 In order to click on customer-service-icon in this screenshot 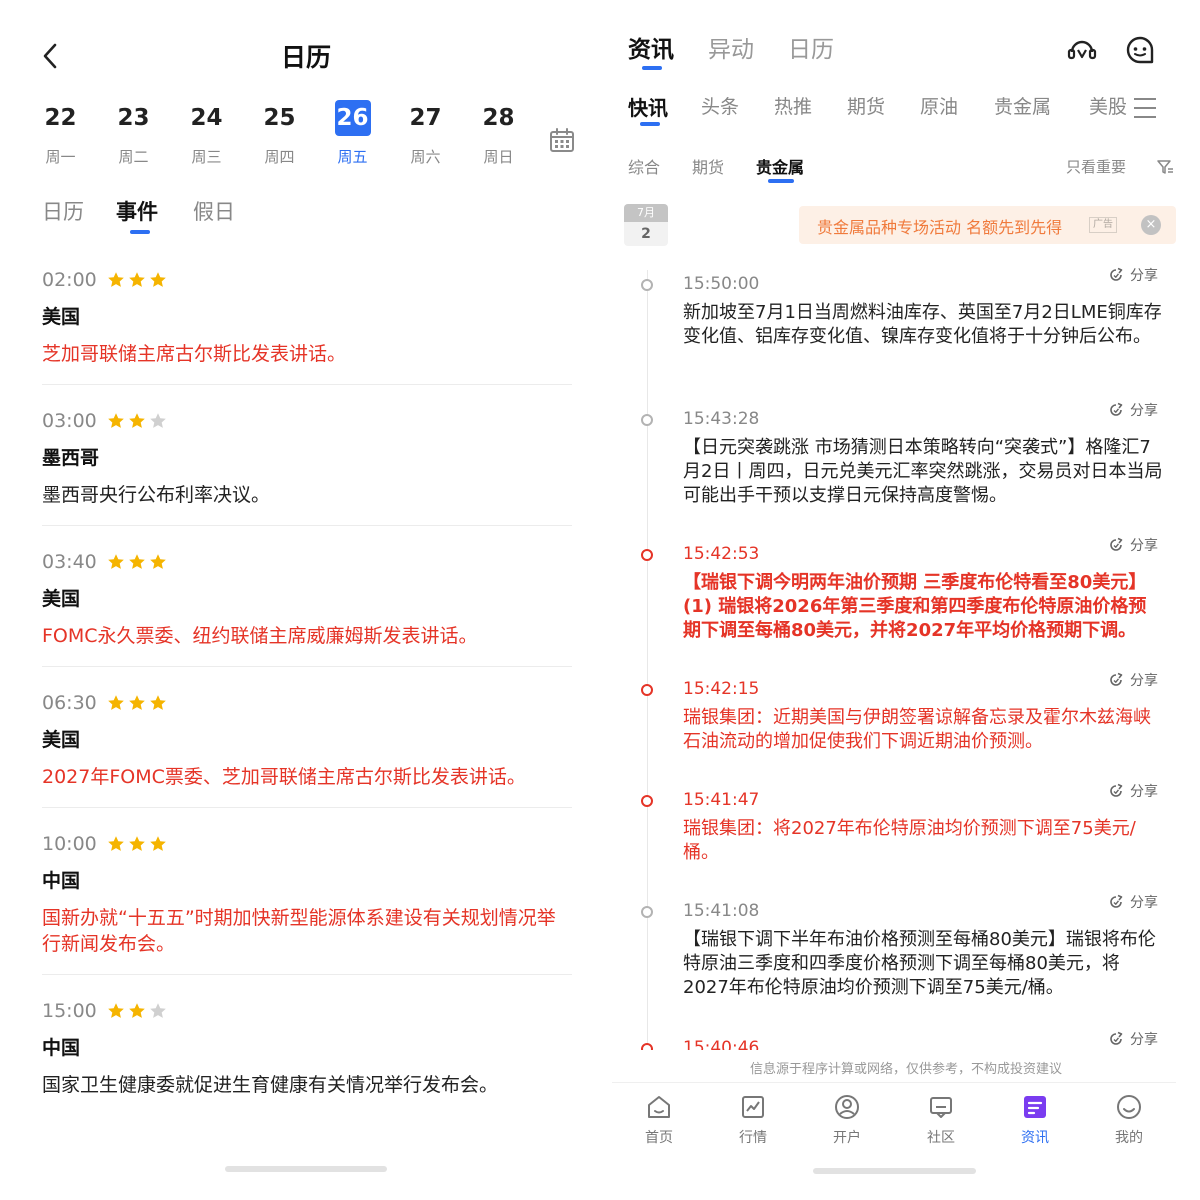, I will do `click(1082, 50)`.